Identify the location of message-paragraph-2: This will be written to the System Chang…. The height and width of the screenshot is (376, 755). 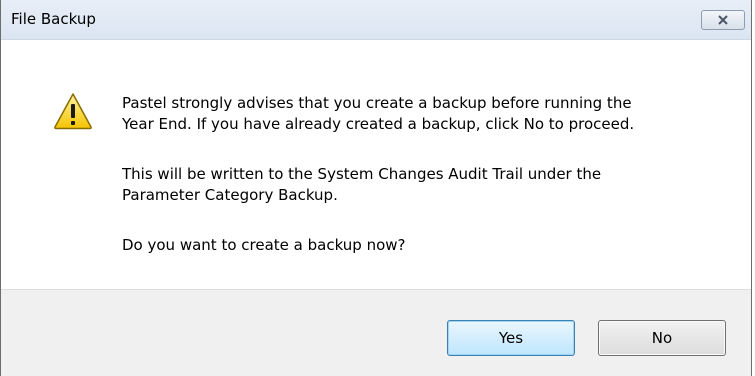
(422, 185).